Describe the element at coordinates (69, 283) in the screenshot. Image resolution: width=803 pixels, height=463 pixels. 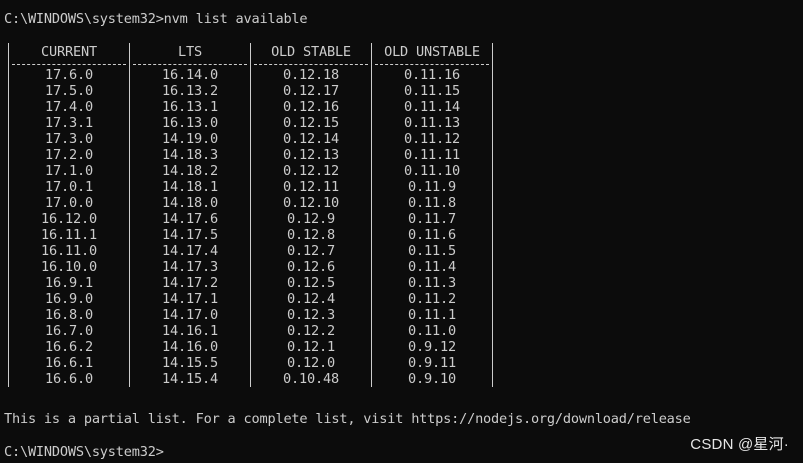
I see `cell-current: 16.9.1` at that location.